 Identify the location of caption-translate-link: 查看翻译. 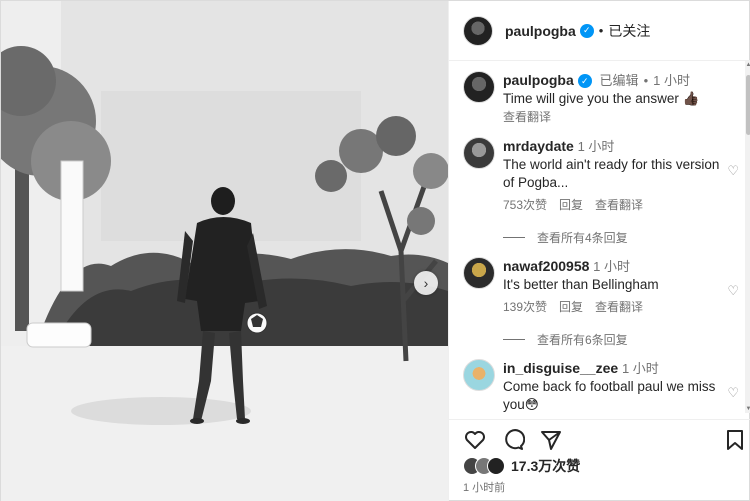
(612, 117).